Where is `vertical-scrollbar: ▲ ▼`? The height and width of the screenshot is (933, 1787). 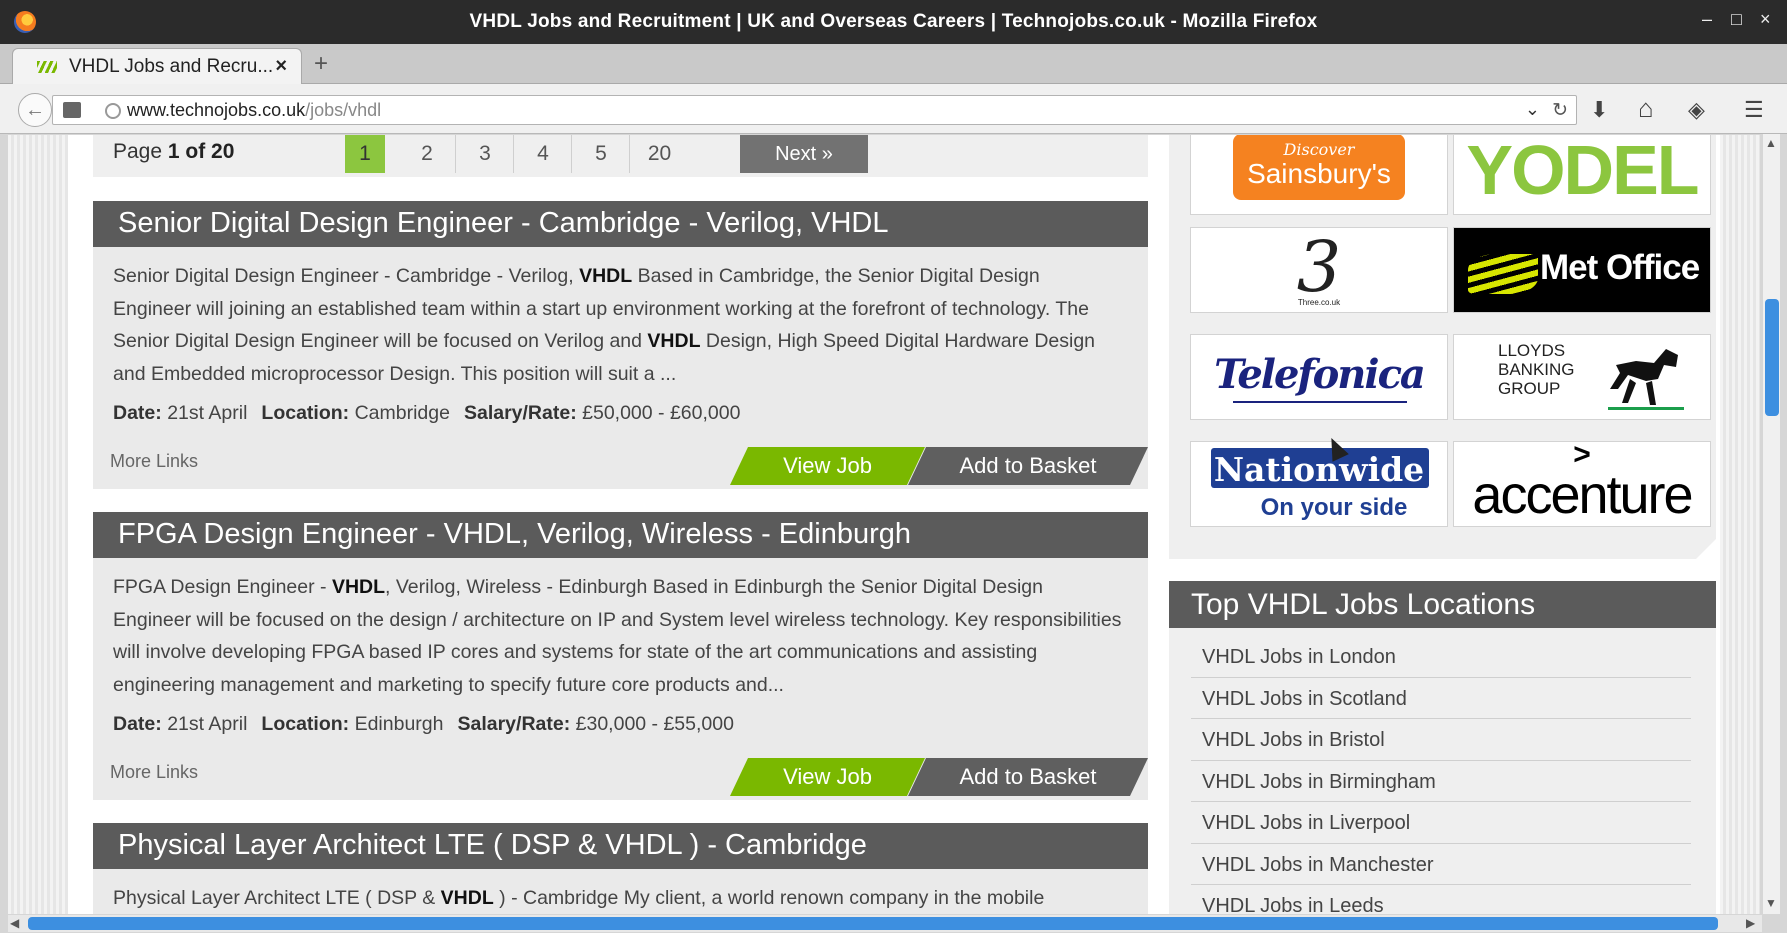
vertical-scrollbar: ▲ ▼ is located at coordinates (1771, 524).